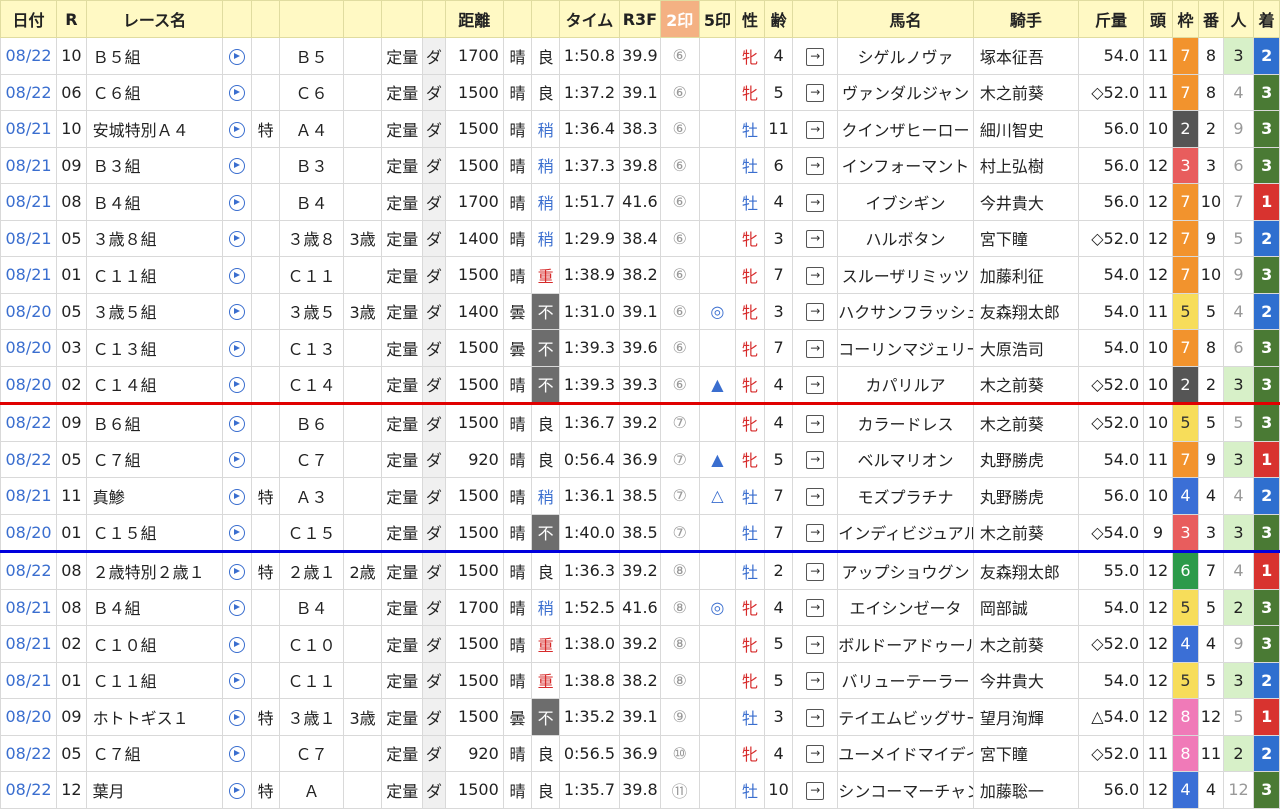 This screenshot has width=1280, height=809. I want to click on horse-name: モズプラチナ, so click(905, 496).